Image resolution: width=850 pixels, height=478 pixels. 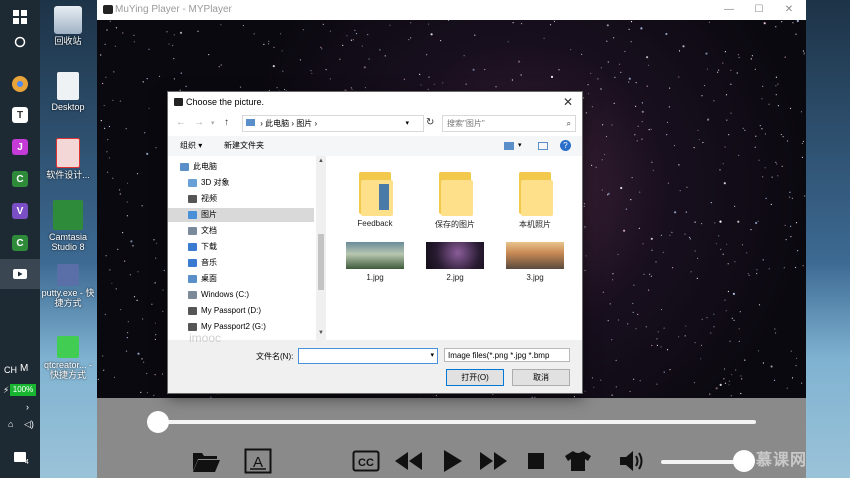 I want to click on player-title-bar: MuYing Player - MYPlayer — ☐ ✕, so click(x=451, y=10).